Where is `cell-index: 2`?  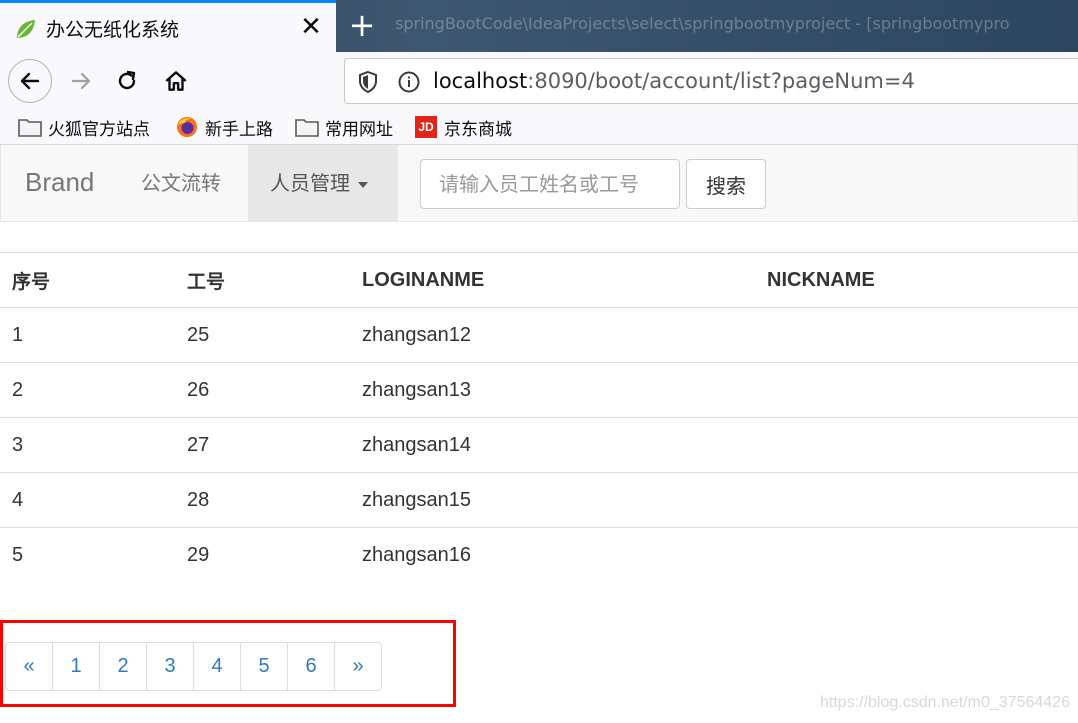
cell-index: 2 is located at coordinates (87, 390).